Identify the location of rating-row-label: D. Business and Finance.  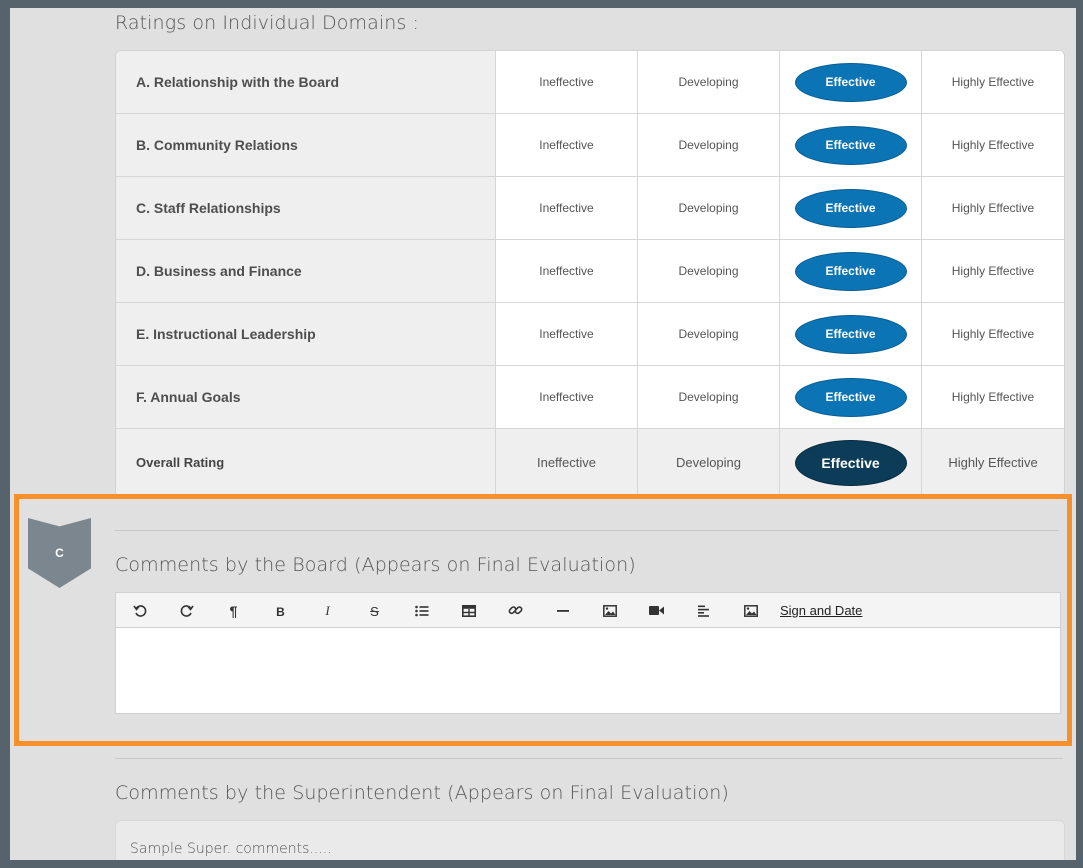
(306, 271).